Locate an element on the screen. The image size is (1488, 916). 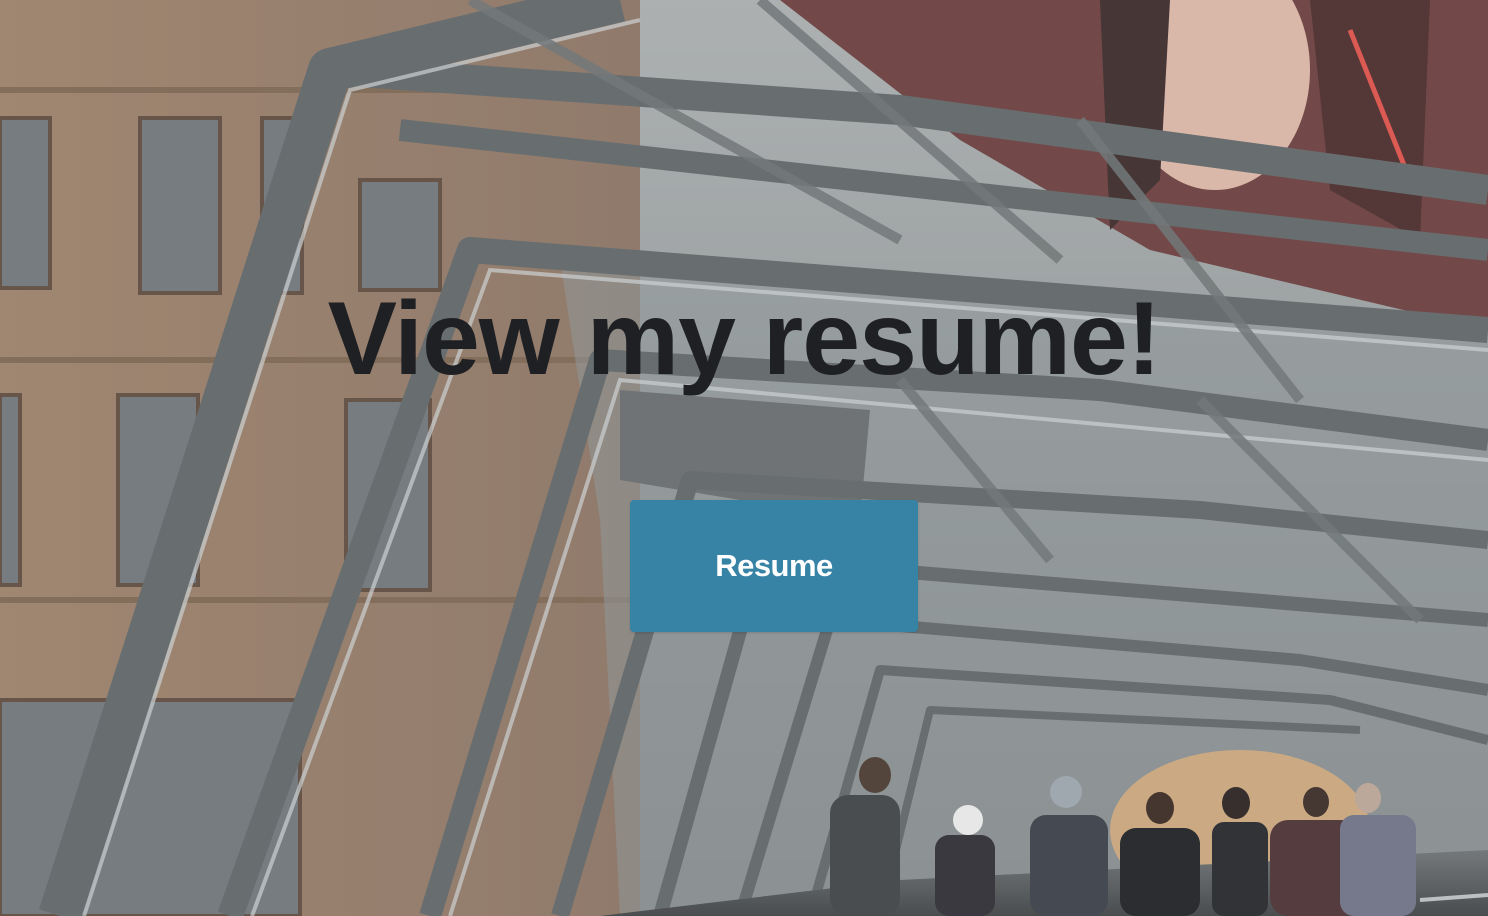
page-title: View my resume! is located at coordinates (744, 339).